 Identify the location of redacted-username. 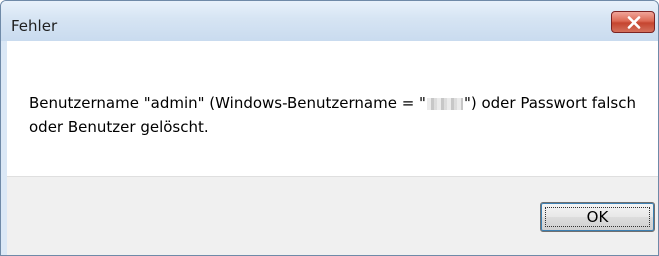
(444, 103).